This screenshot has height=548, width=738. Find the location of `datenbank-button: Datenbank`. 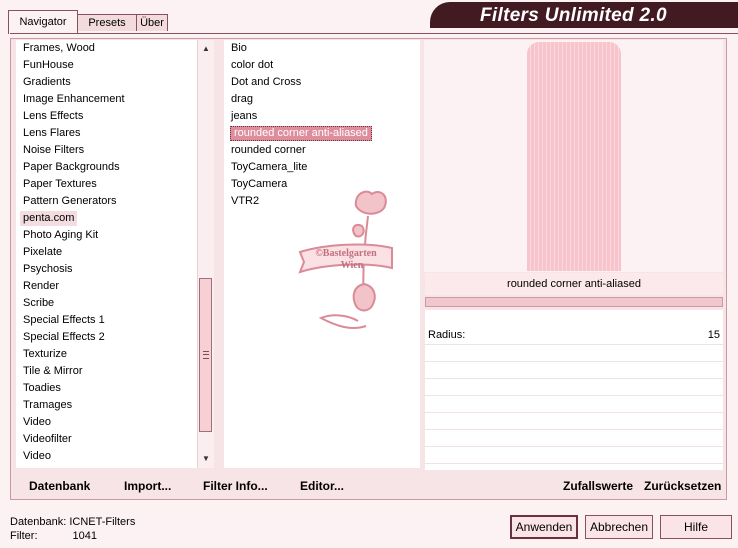

datenbank-button: Datenbank is located at coordinates (59, 486).